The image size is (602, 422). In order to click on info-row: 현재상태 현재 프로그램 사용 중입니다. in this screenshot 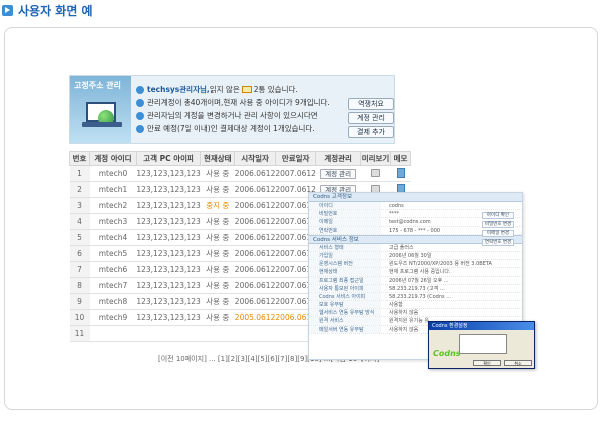, I will do `click(415, 272)`.